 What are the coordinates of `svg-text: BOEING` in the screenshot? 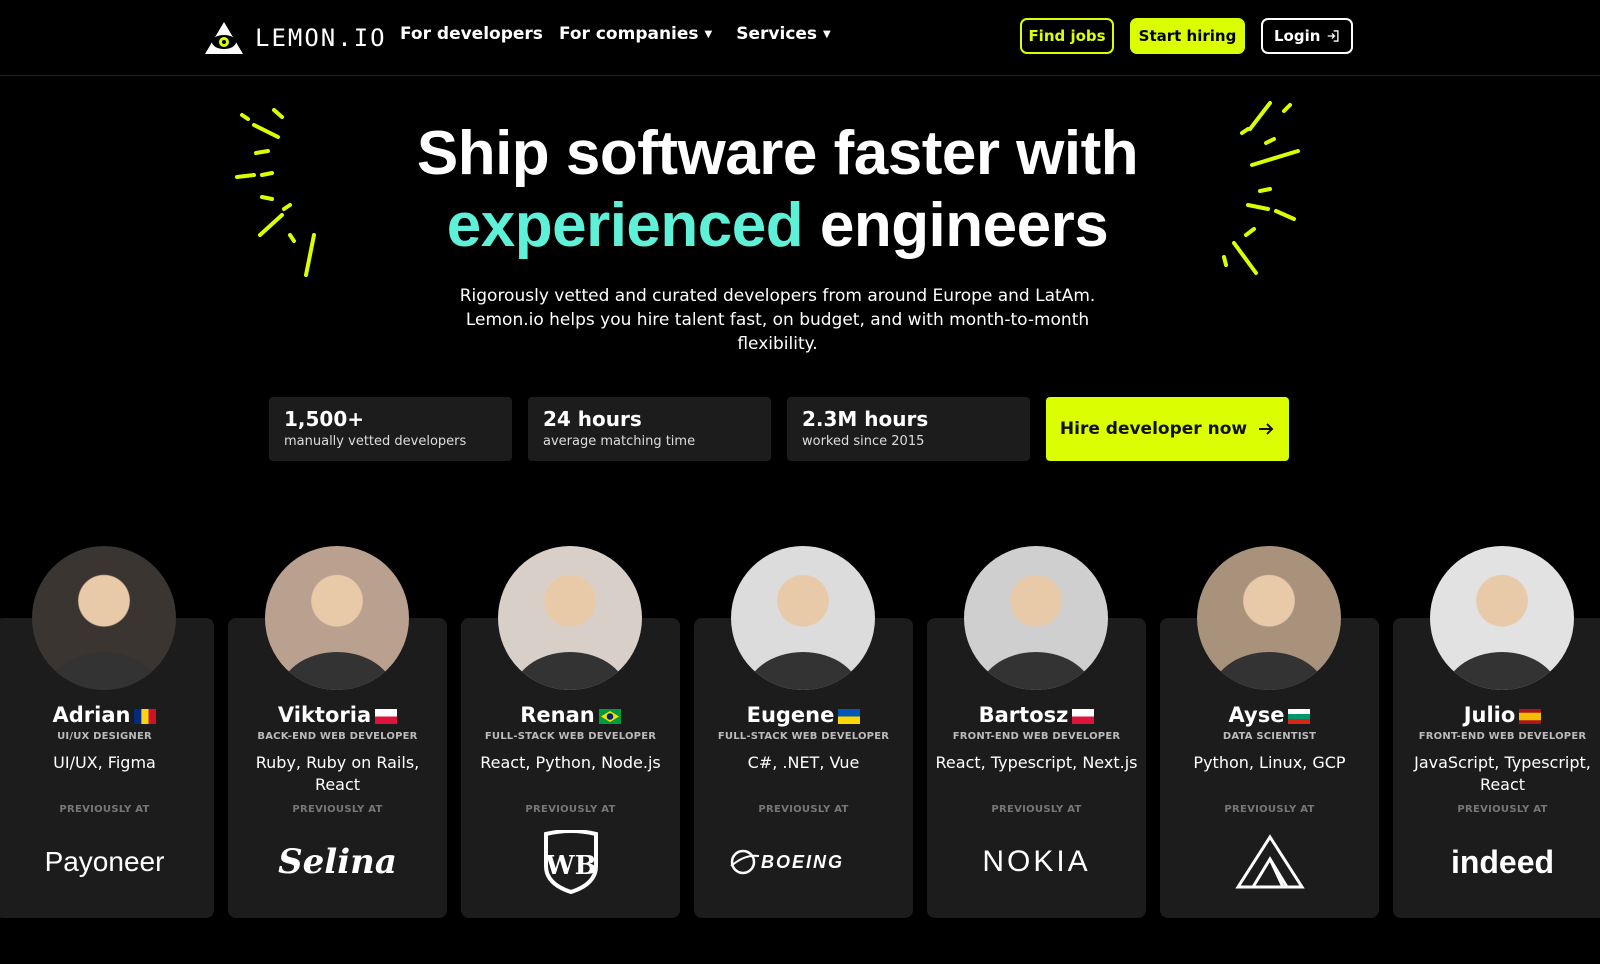 It's located at (802, 862).